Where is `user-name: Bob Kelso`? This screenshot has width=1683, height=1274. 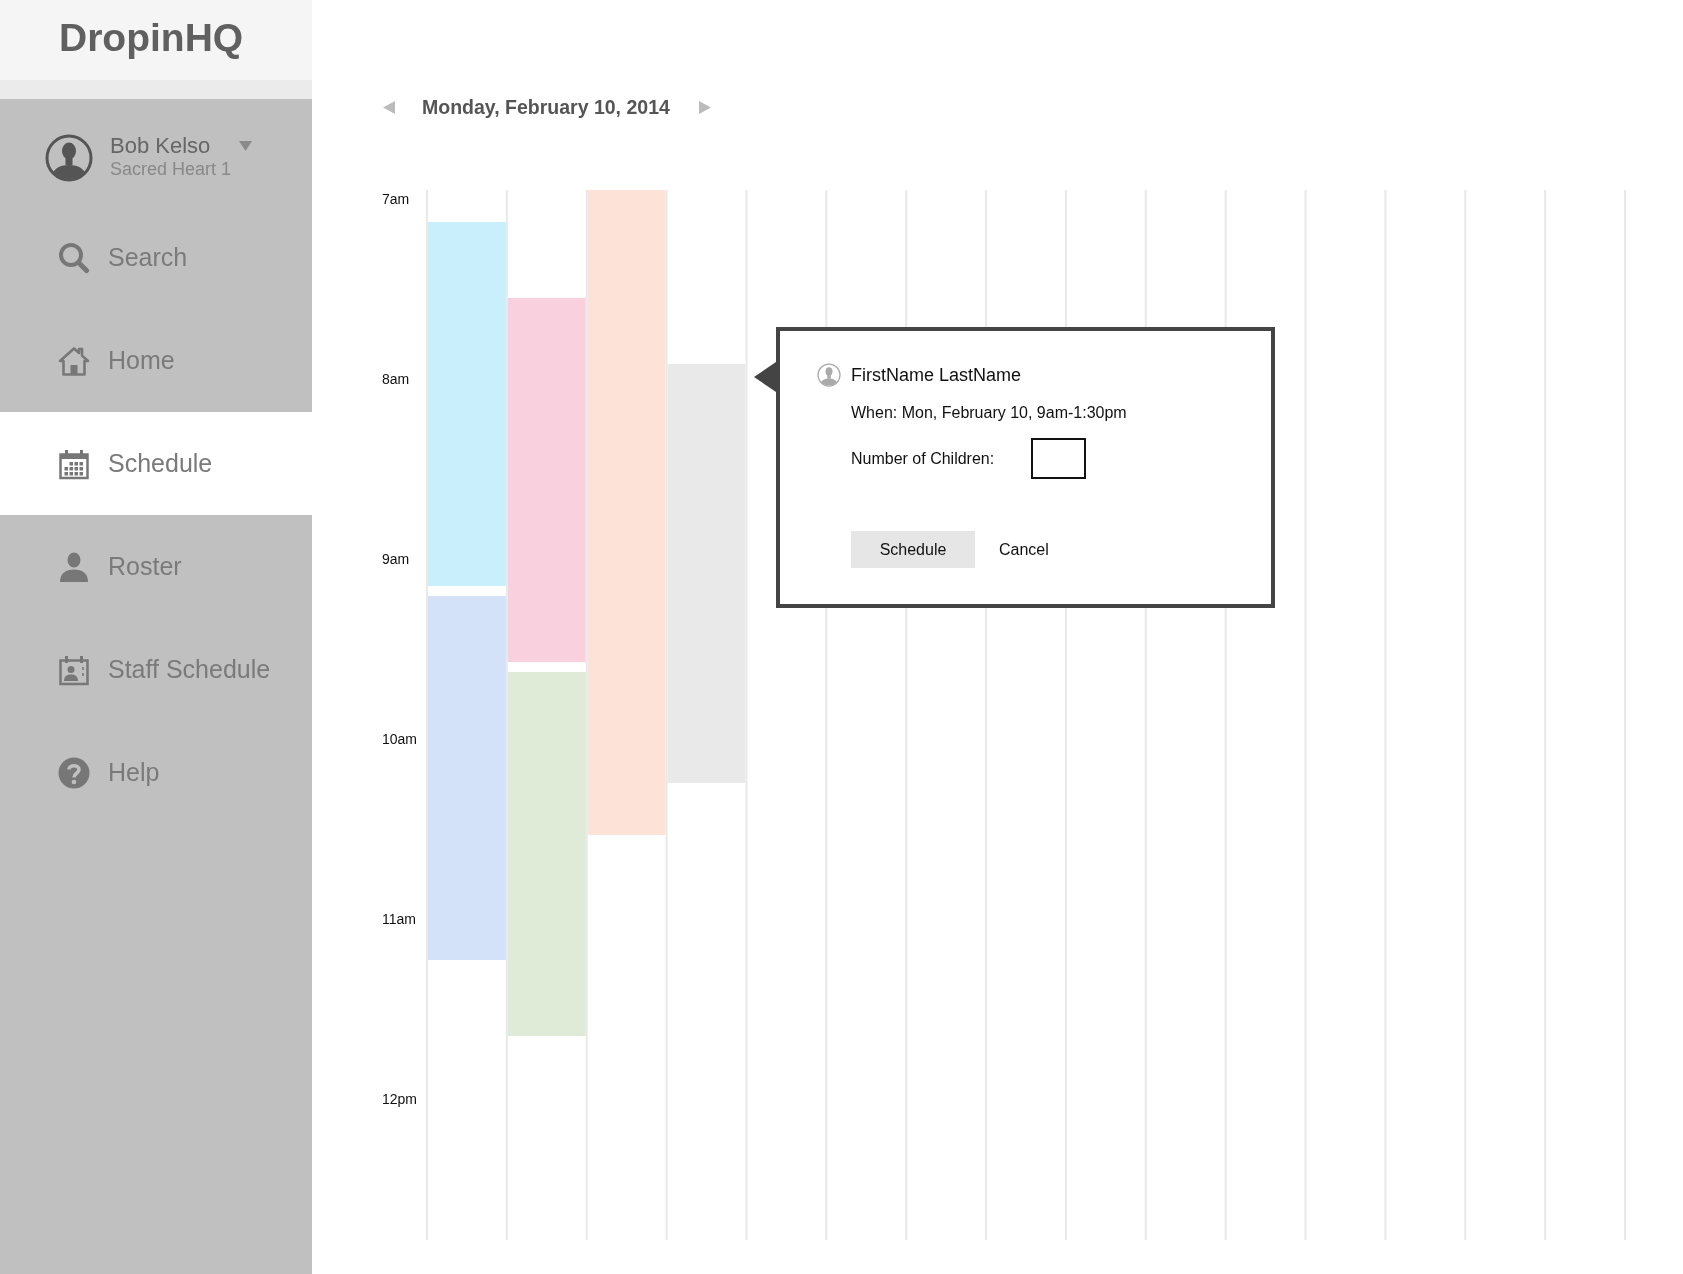 user-name: Bob Kelso is located at coordinates (160, 146).